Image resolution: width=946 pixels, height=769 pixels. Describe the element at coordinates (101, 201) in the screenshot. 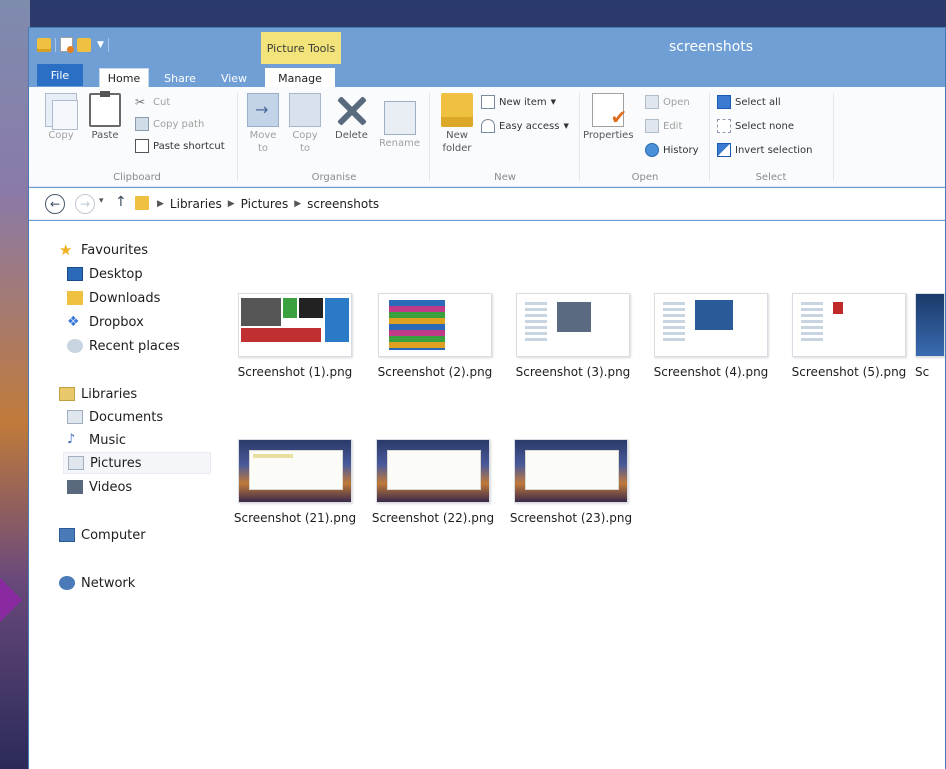

I see `recent-locations-chevron-icon: ▾` at that location.